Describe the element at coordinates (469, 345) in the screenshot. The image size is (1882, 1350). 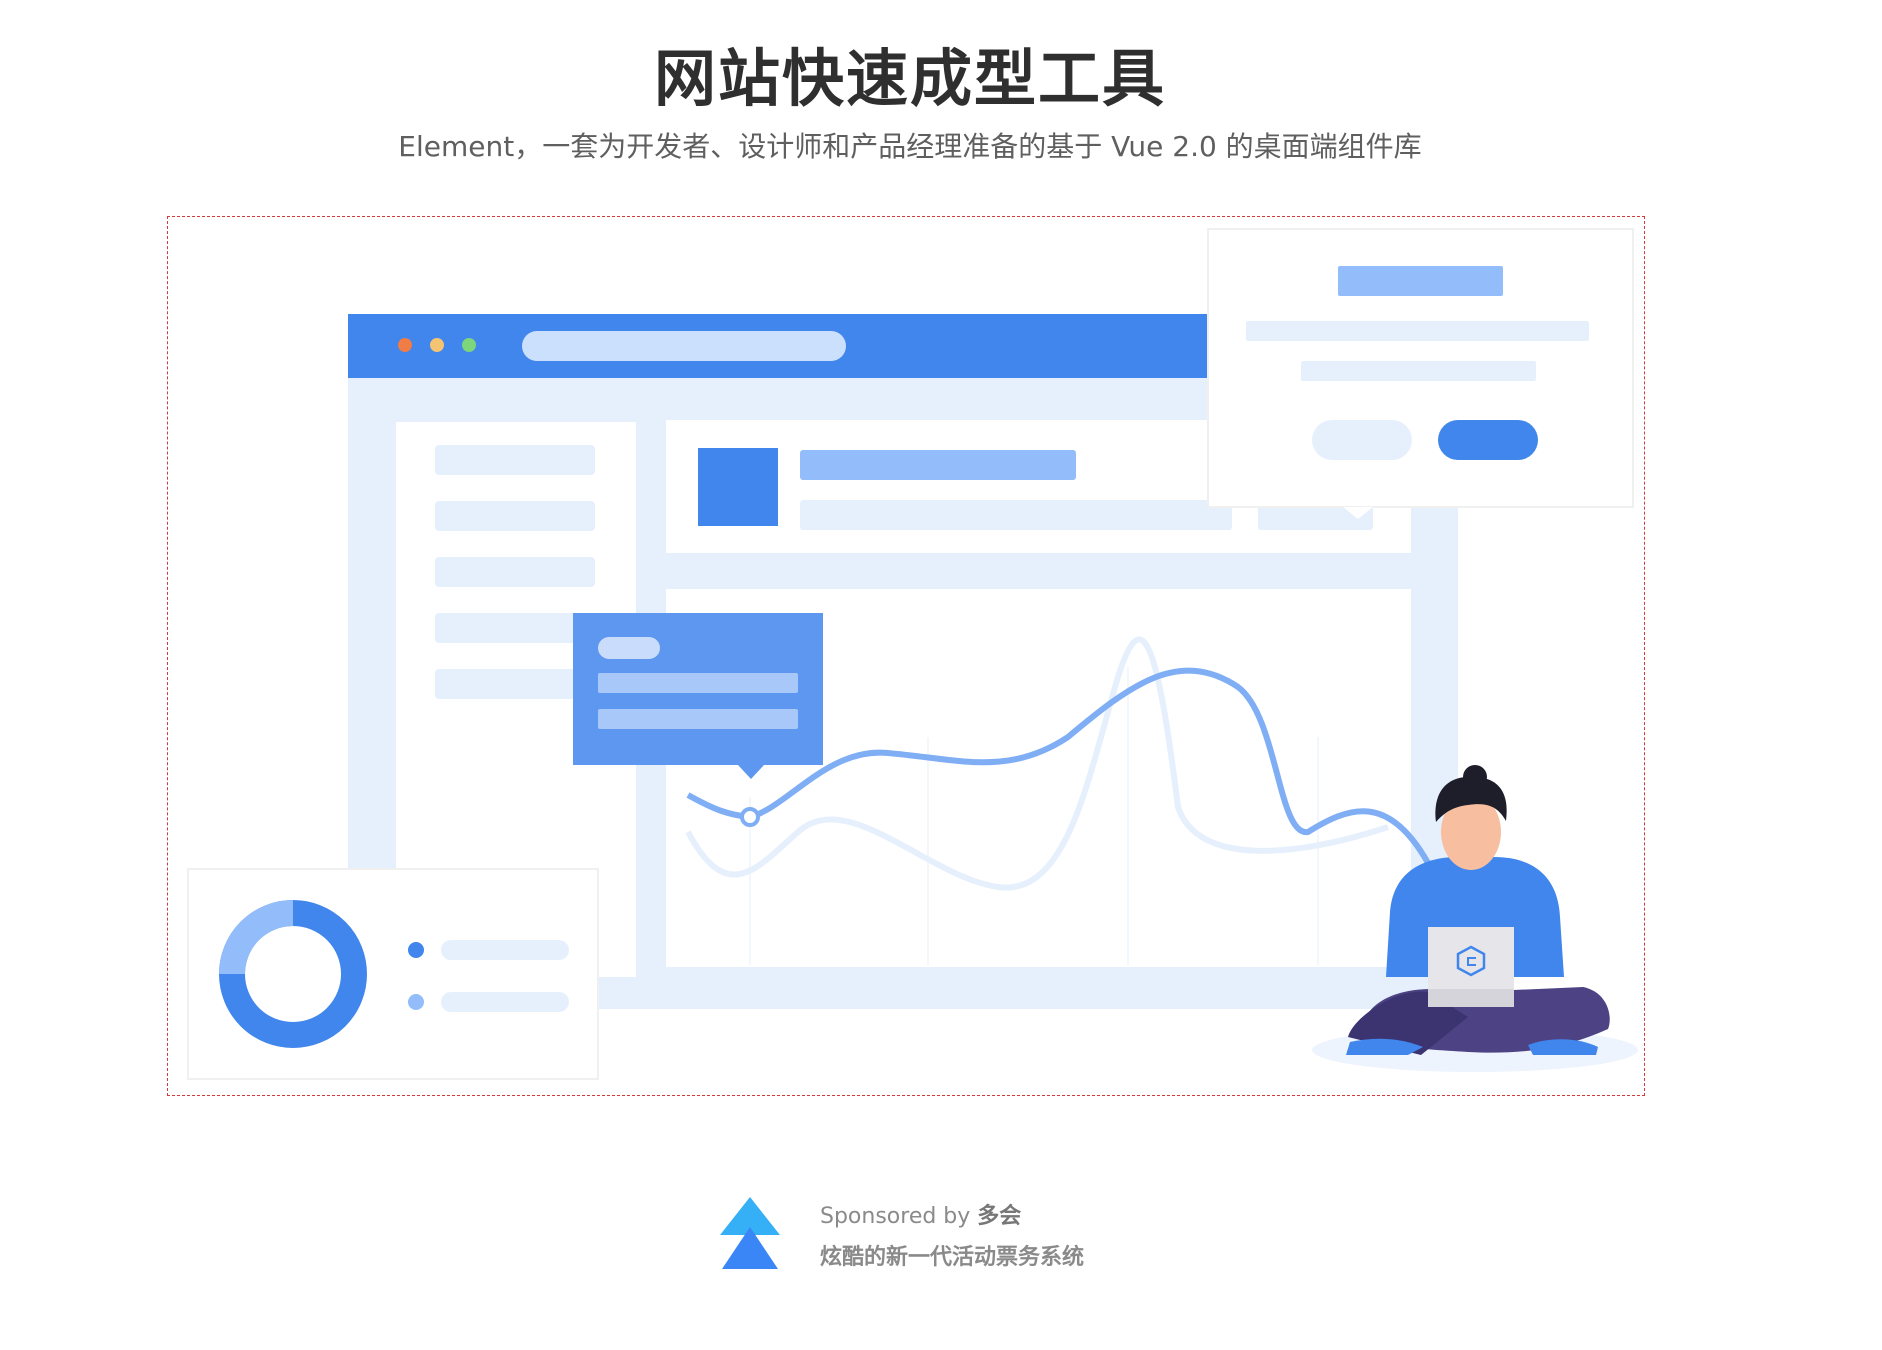
I see `window-maximize-dot-icon` at that location.